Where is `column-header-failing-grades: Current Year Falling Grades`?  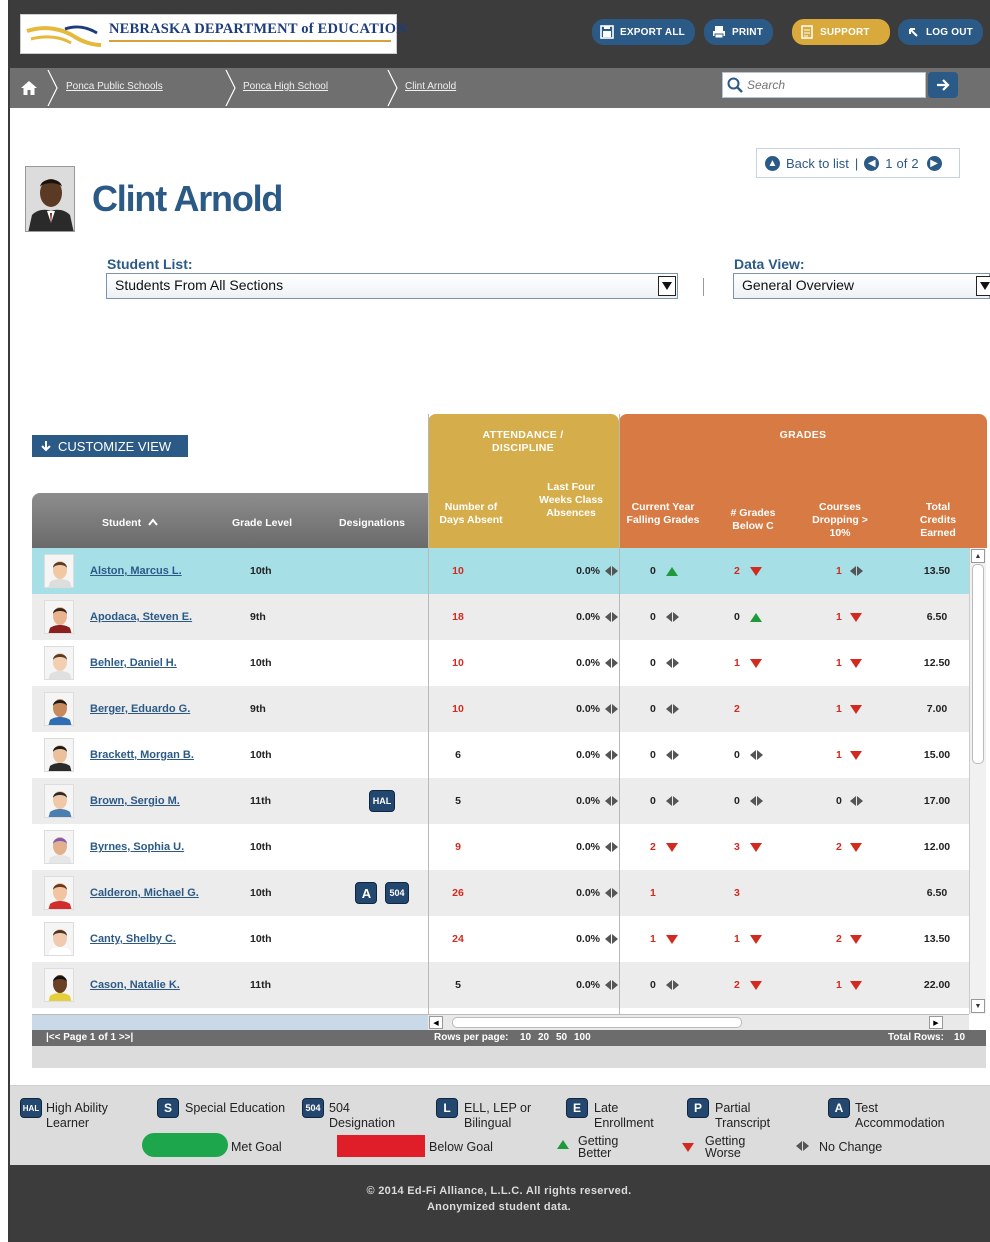
column-header-failing-grades: Current Year Falling Grades is located at coordinates (663, 514).